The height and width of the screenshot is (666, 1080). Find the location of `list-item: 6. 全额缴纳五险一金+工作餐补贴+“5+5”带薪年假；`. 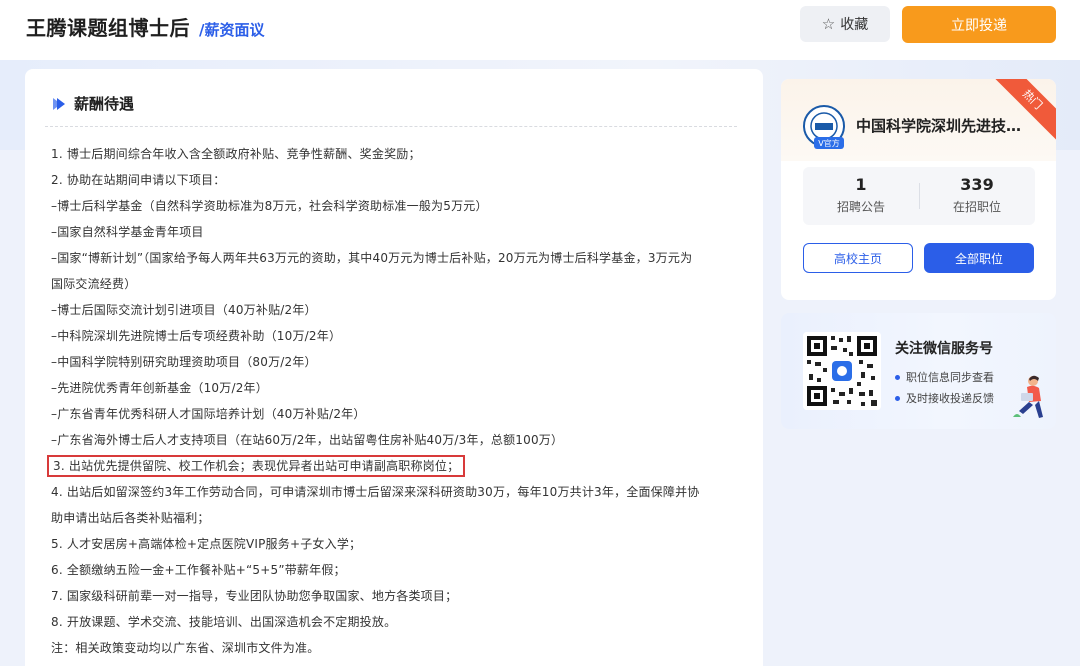

list-item: 6. 全额缴纳五险一金+工作餐补贴+“5+5”带薪年假； is located at coordinates (198, 570).